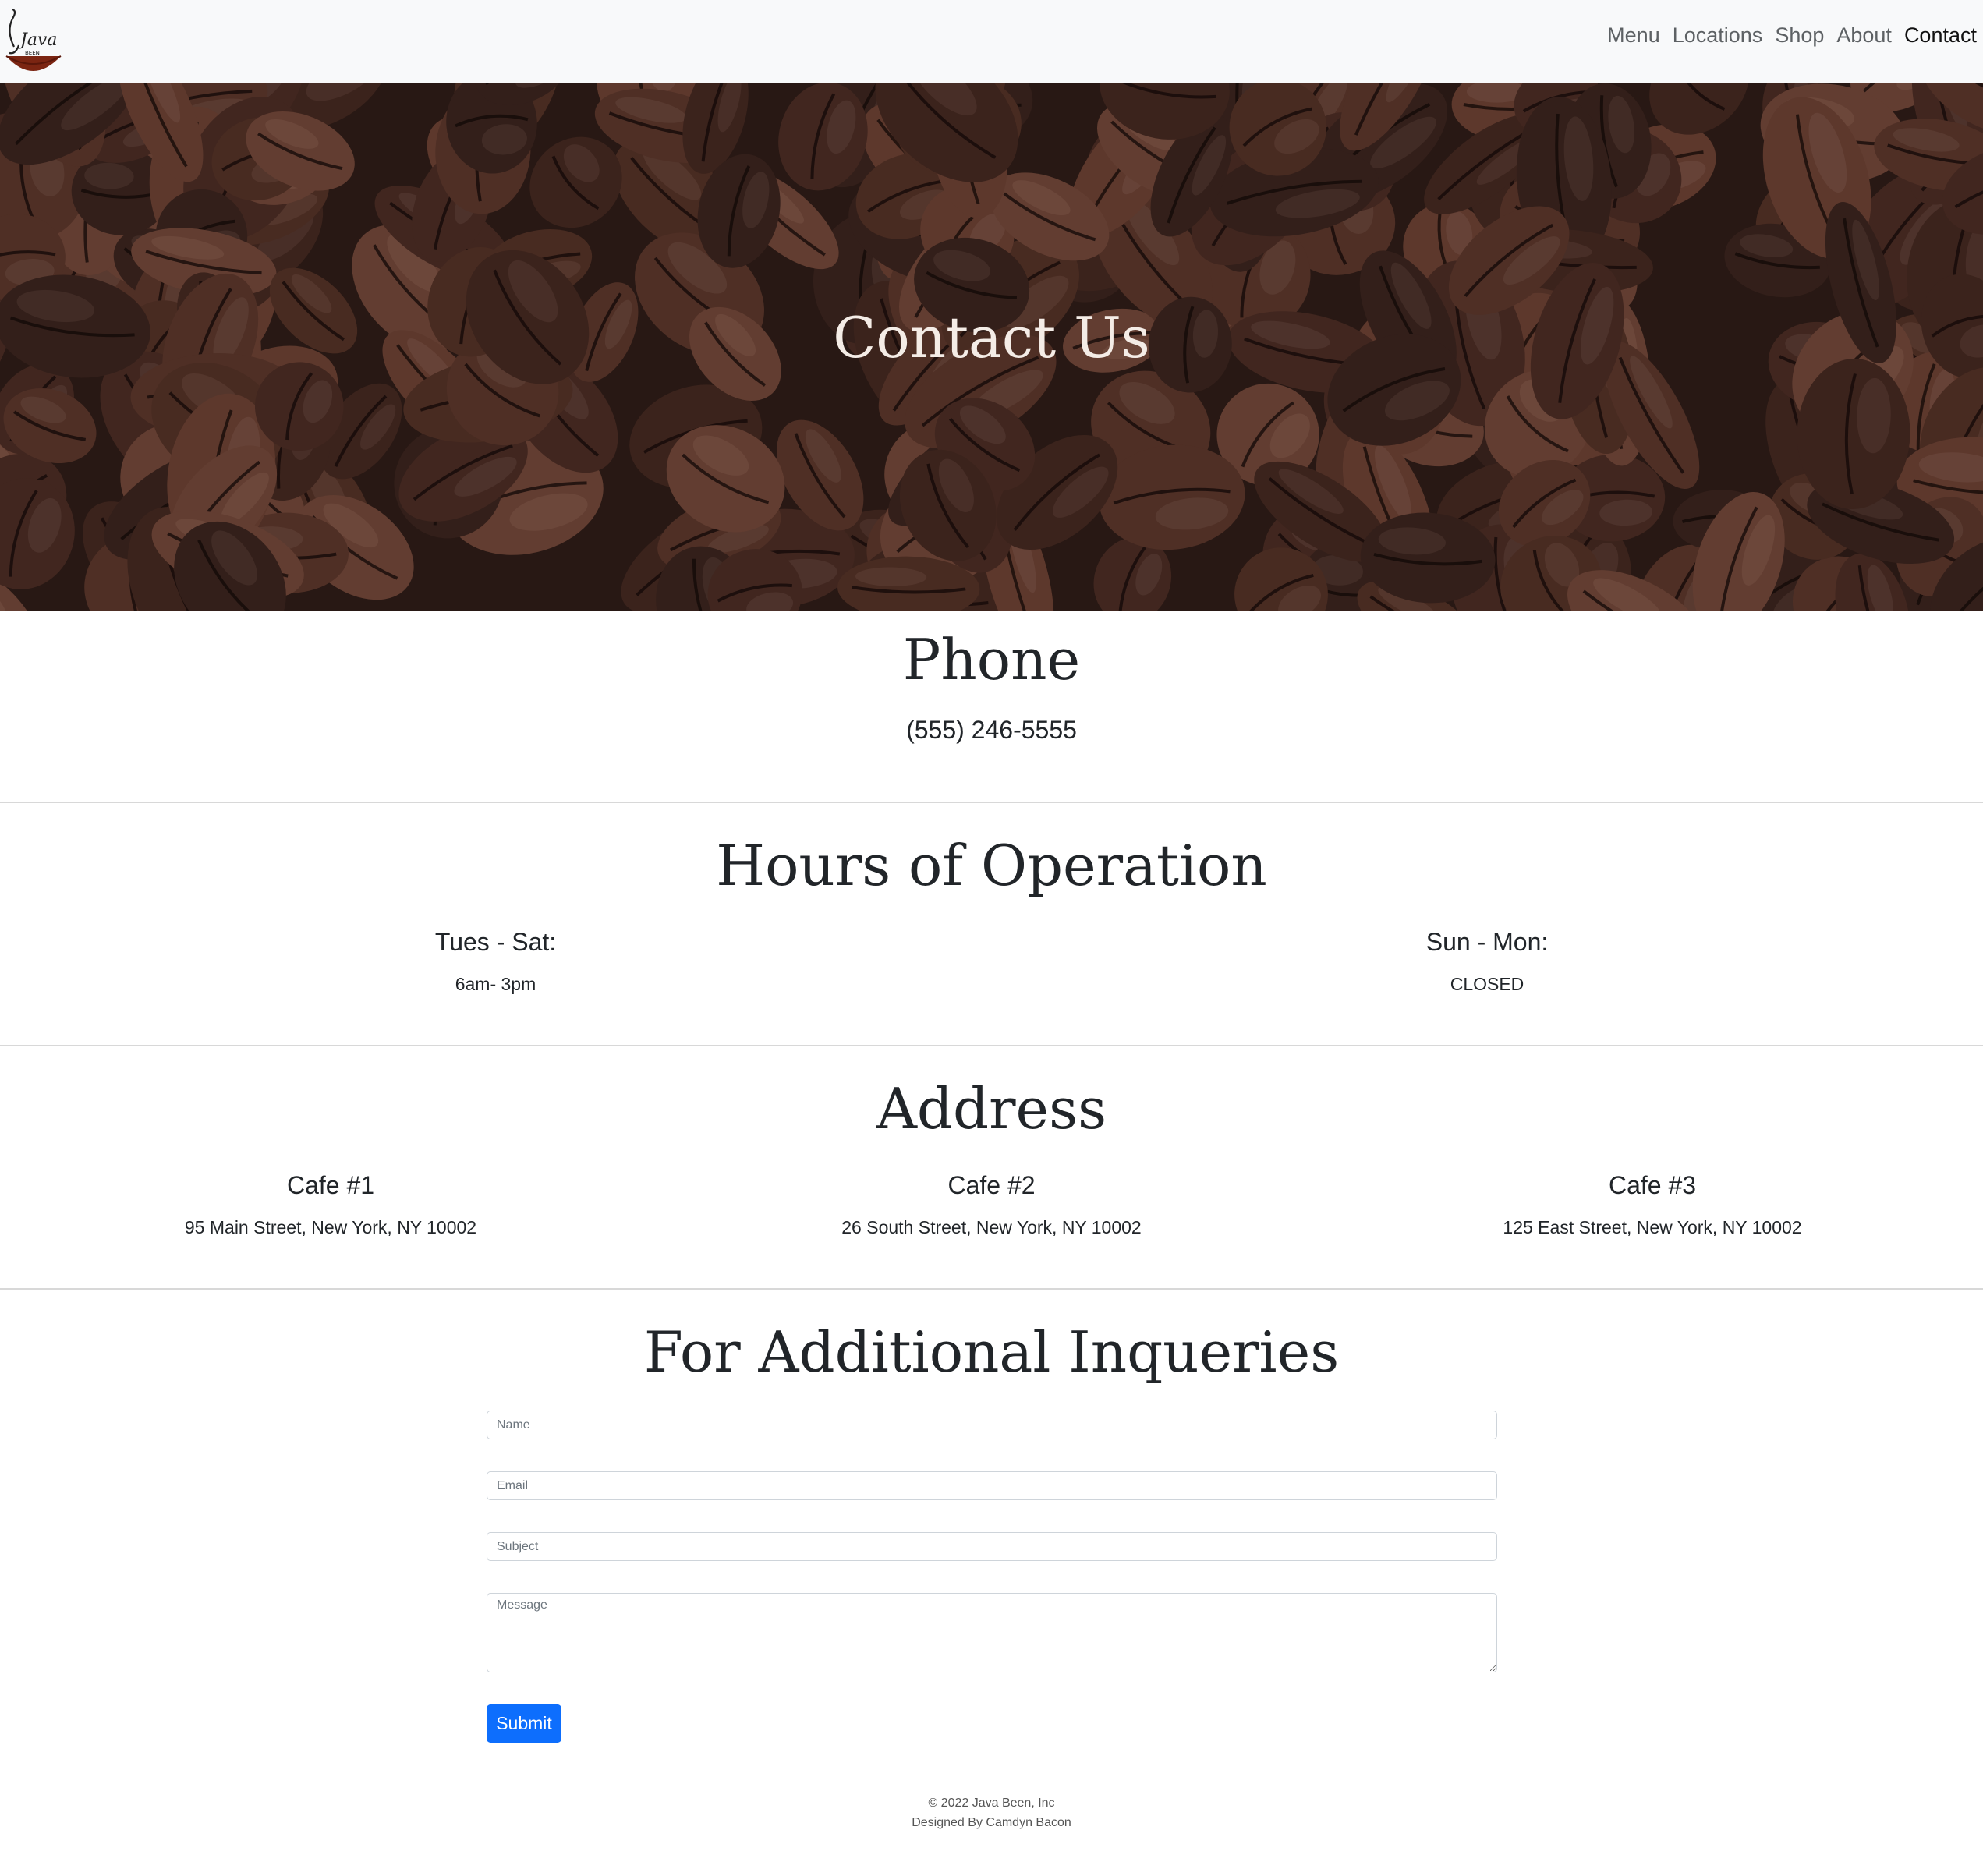 This screenshot has width=1983, height=1876. What do you see at coordinates (1653, 1185) in the screenshot?
I see `cafe-name: Cafe #3` at bounding box center [1653, 1185].